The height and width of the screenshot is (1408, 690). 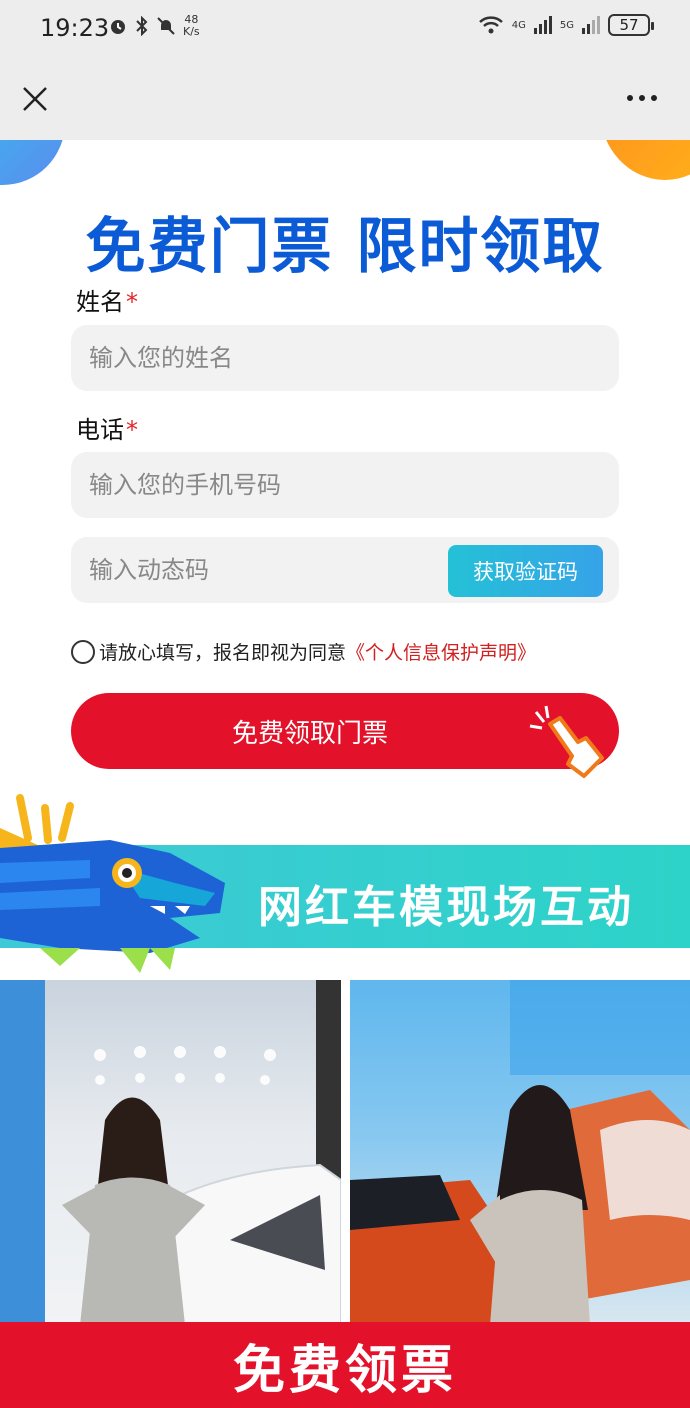 I want to click on bottom-claim-button: 免费领票, so click(x=345, y=1365).